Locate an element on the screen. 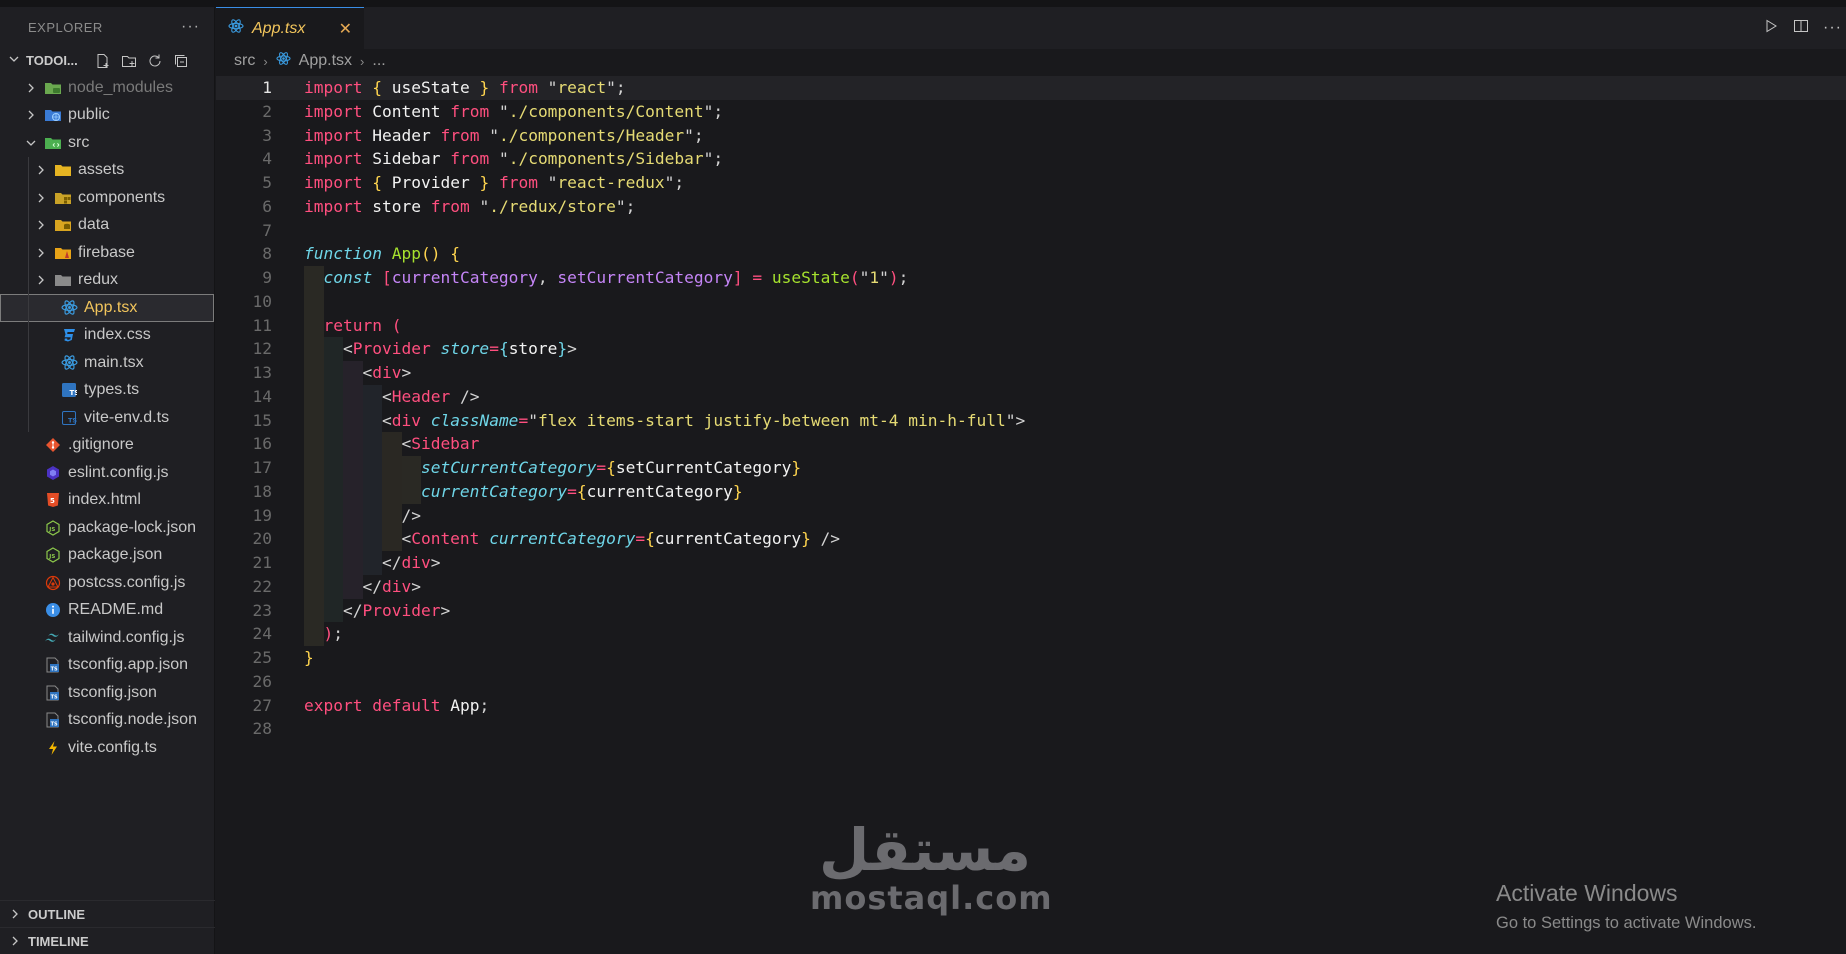  tree-item-label: App.tsx is located at coordinates (111, 307).